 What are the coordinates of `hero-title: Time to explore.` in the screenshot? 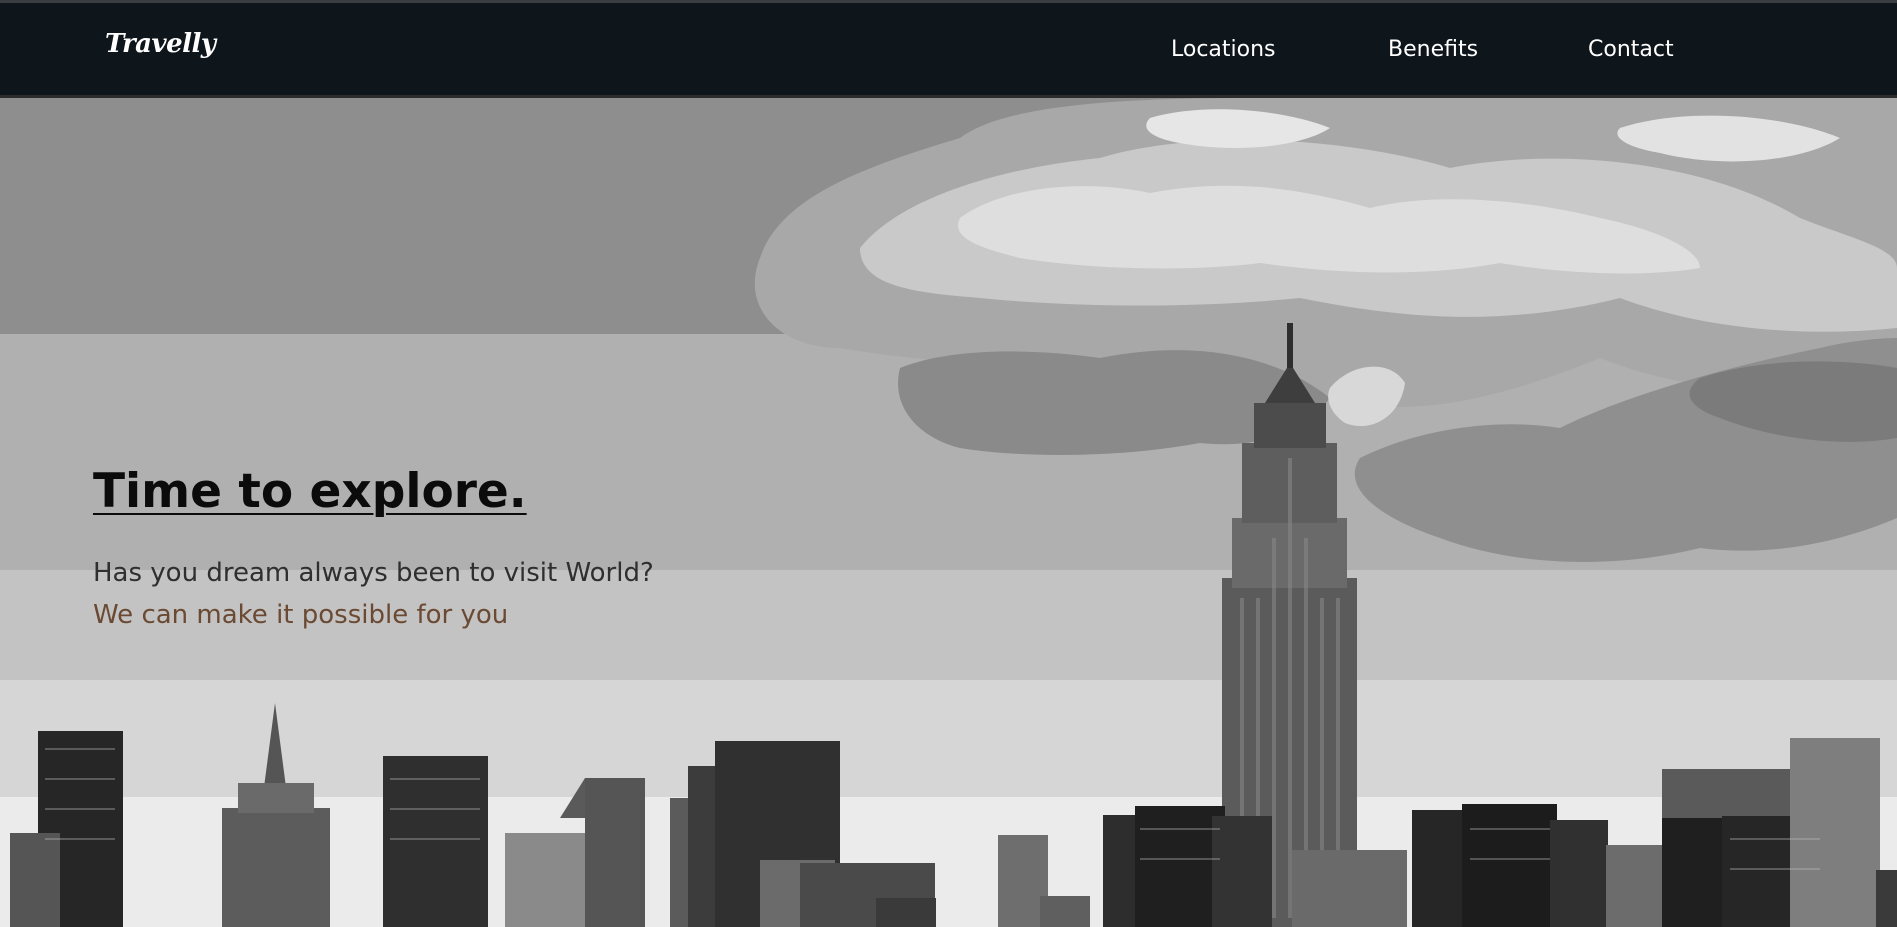 It's located at (310, 491).